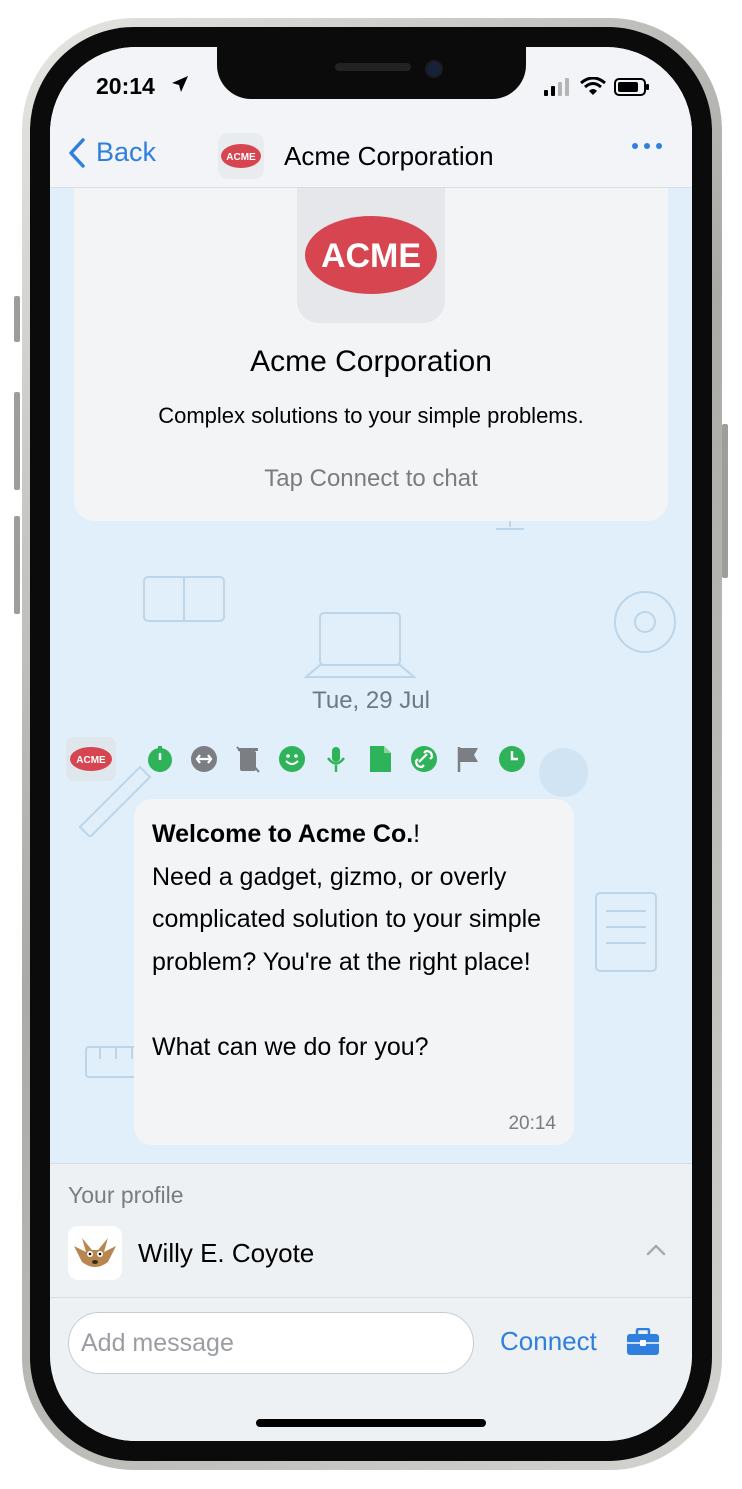 The image size is (742, 1489). I want to click on date-separator: Tue, 29 Jul, so click(371, 700).